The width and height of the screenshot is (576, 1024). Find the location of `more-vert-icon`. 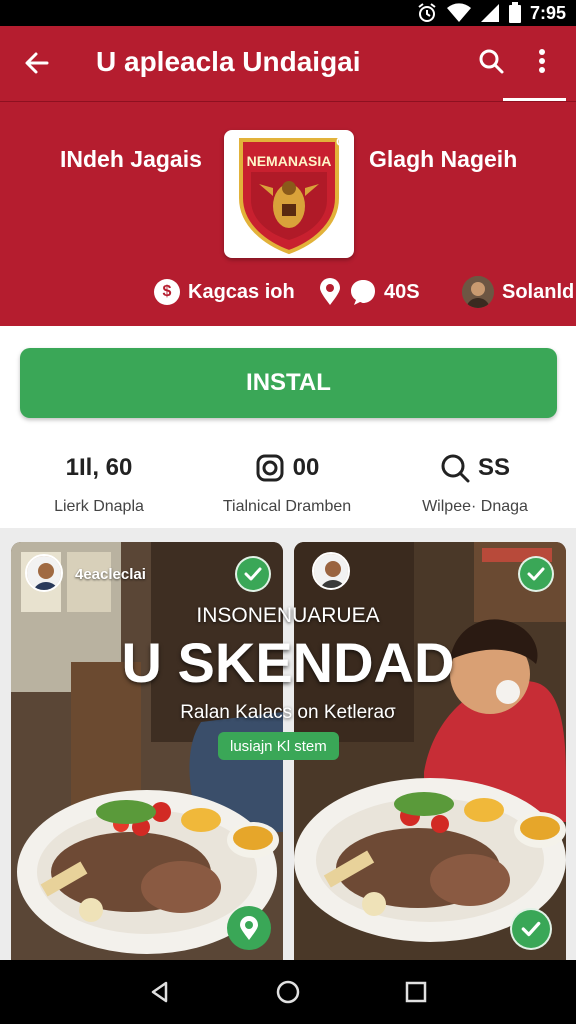

more-vert-icon is located at coordinates (542, 61).